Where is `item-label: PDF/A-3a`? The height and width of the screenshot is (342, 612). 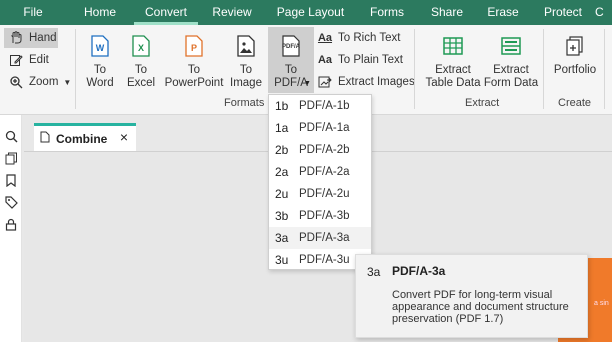 item-label: PDF/A-3a is located at coordinates (324, 238).